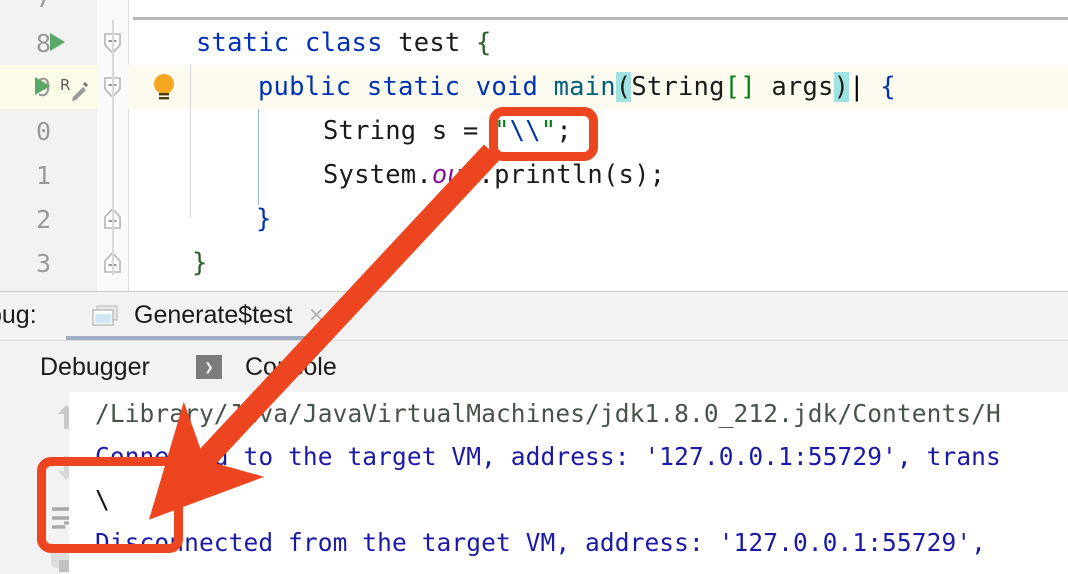 This screenshot has width=1068, height=574. I want to click on fold-connector-line, so click(113, 147).